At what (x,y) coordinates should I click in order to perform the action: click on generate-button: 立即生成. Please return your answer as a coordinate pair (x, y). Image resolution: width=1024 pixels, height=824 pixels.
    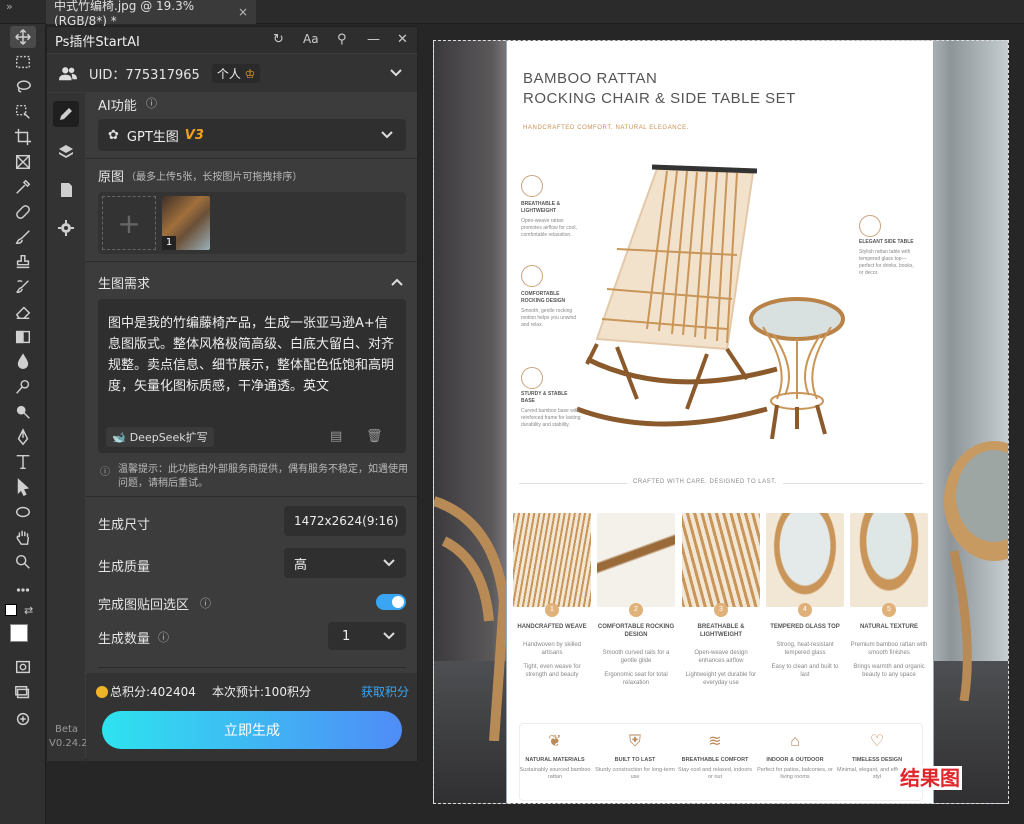
    Looking at the image, I should click on (252, 730).